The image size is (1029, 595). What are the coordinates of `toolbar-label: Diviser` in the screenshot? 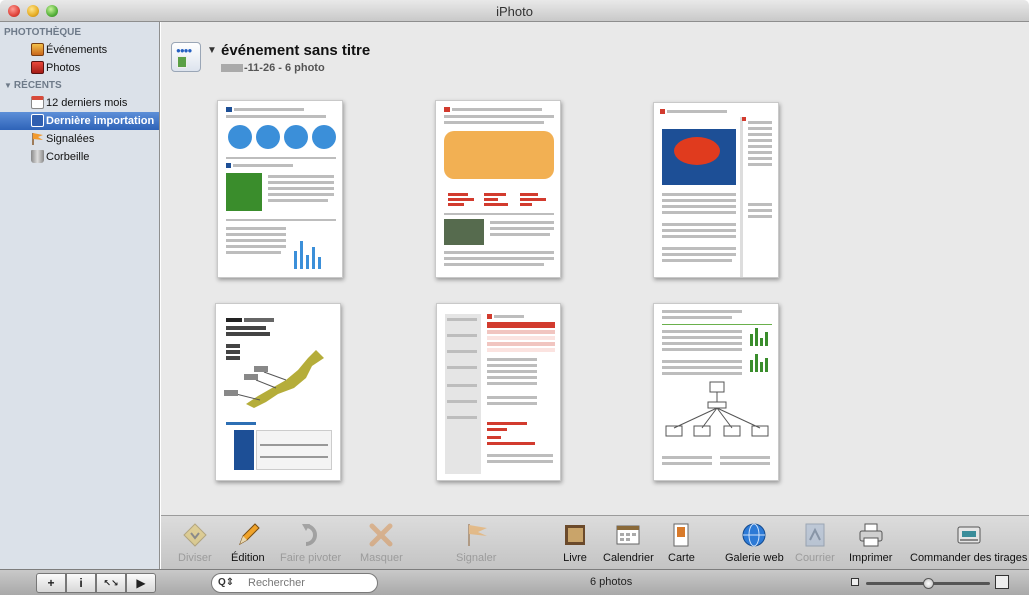 It's located at (195, 558).